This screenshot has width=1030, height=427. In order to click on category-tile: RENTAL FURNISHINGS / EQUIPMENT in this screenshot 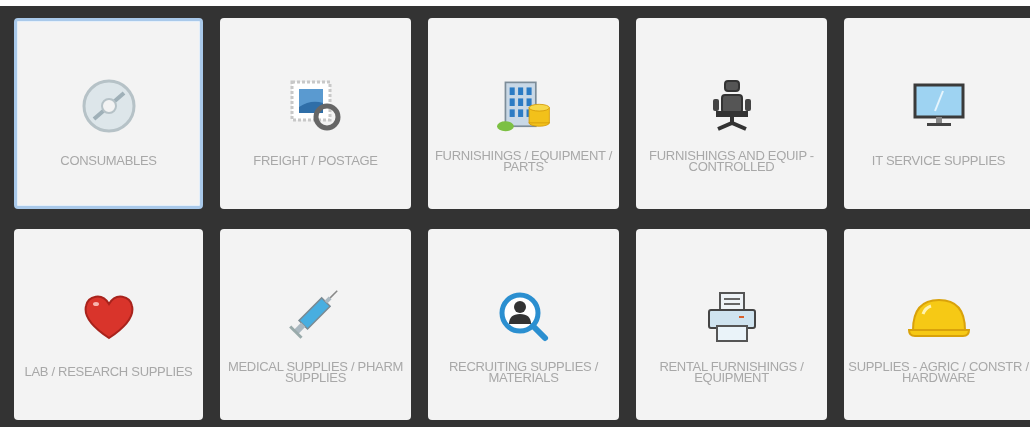, I will do `click(731, 324)`.